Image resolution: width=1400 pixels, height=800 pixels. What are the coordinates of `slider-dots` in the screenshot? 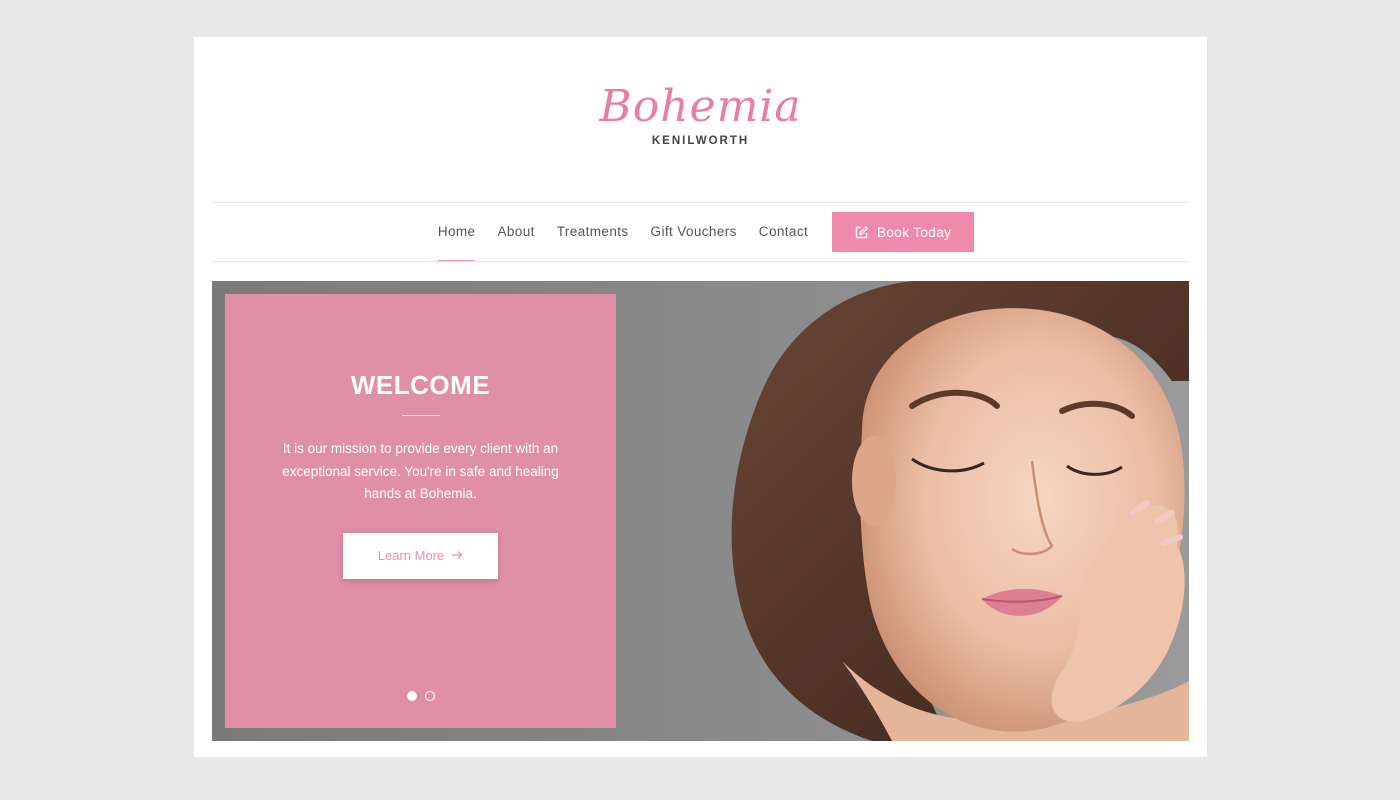 It's located at (420, 696).